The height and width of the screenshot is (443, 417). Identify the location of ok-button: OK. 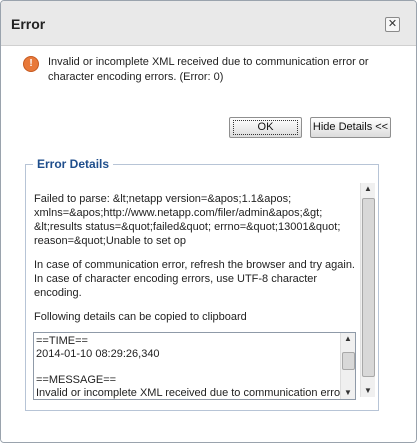
(265, 127).